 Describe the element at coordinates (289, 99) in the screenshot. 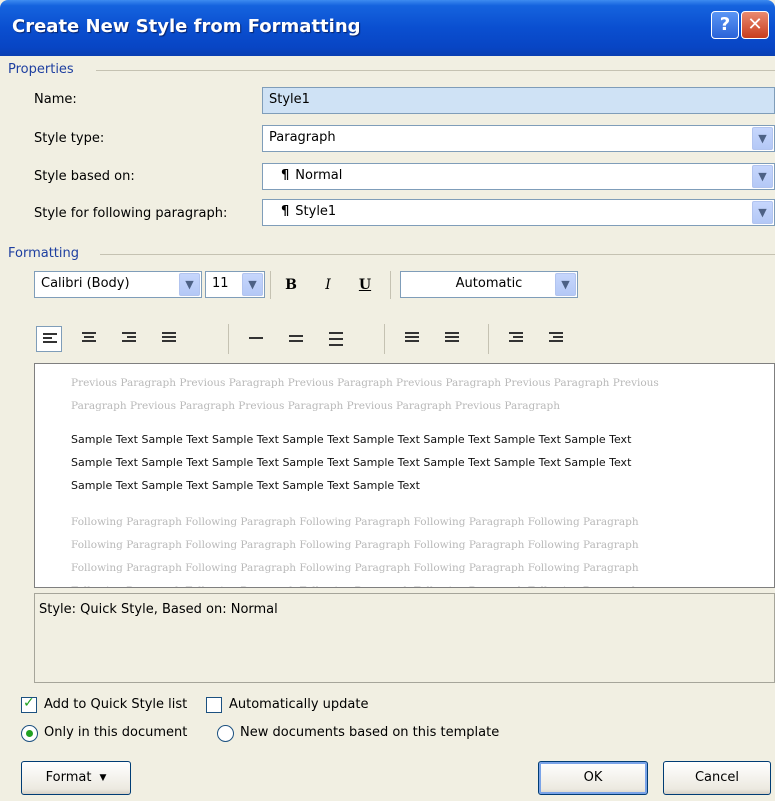

I see `name-value: Style1` at that location.